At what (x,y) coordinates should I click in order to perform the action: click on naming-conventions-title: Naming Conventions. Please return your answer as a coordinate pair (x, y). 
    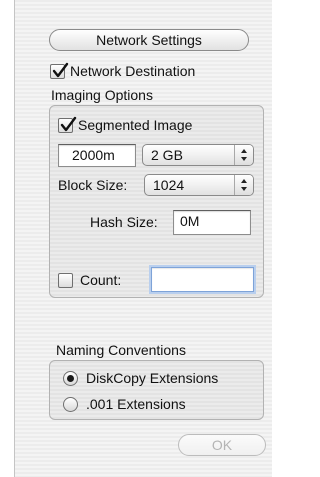
    Looking at the image, I should click on (121, 350).